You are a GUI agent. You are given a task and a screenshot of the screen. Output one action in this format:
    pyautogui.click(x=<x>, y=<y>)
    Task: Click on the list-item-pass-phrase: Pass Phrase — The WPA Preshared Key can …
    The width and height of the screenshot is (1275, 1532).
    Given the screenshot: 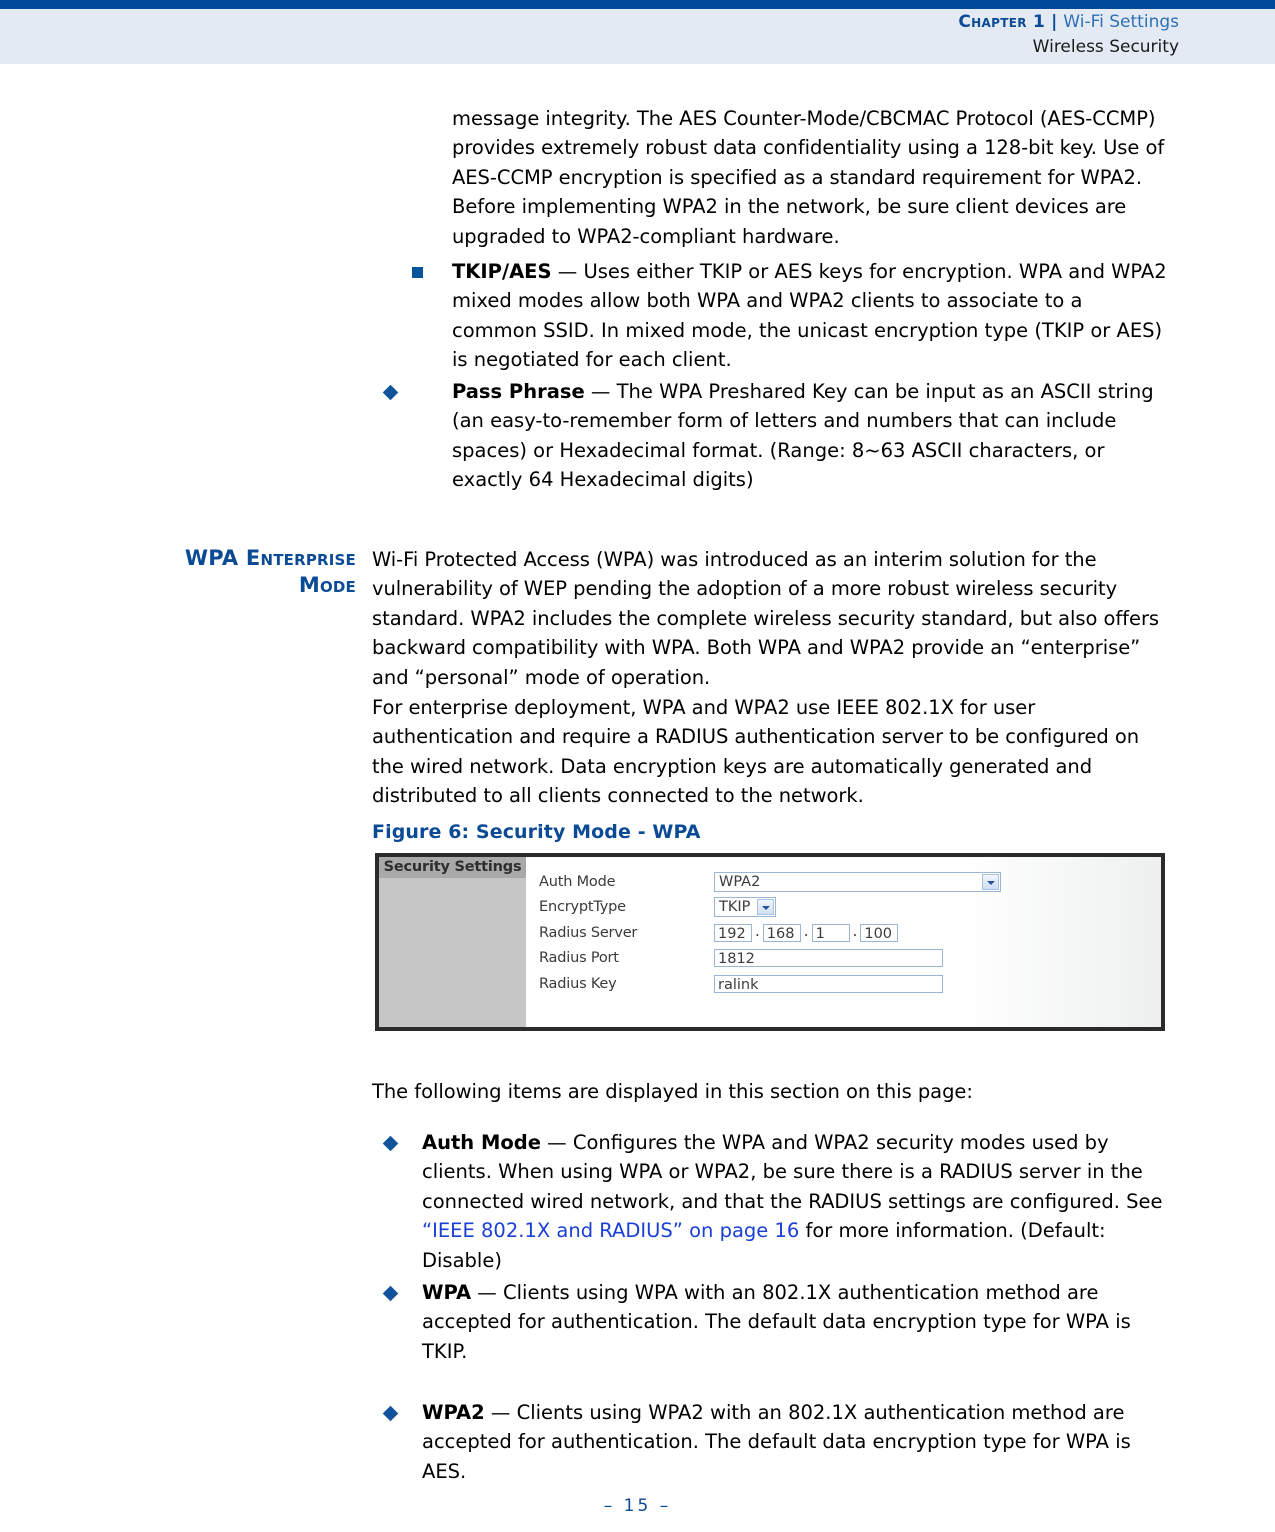 What is the action you would take?
    pyautogui.click(x=776, y=436)
    